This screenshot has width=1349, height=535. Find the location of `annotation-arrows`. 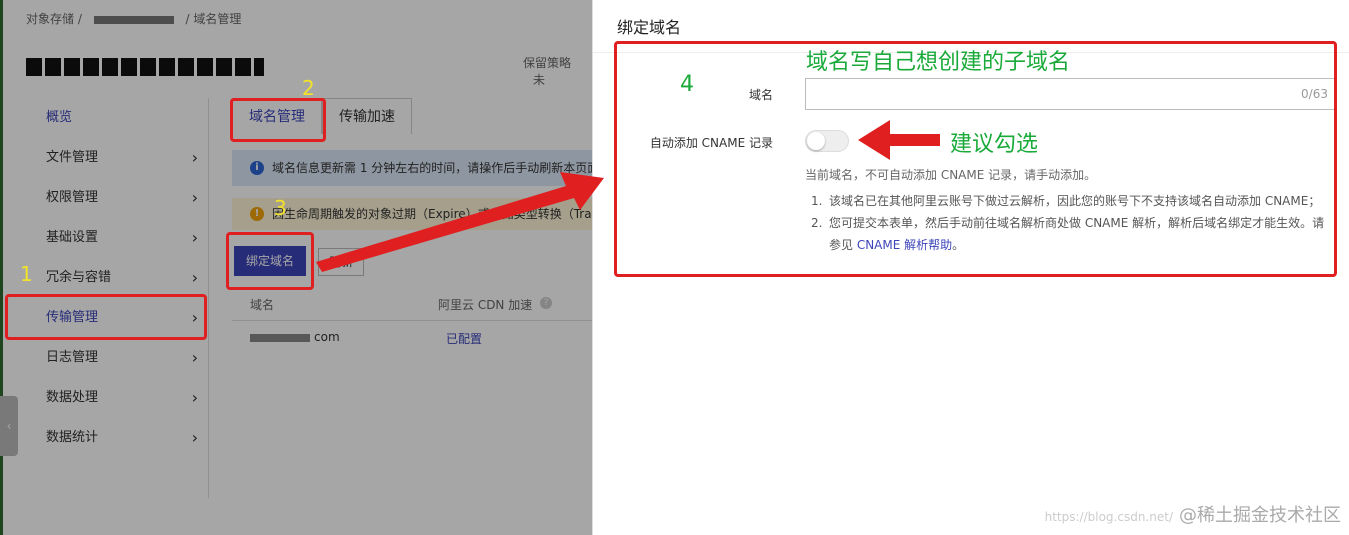

annotation-arrows is located at coordinates (628, 196).